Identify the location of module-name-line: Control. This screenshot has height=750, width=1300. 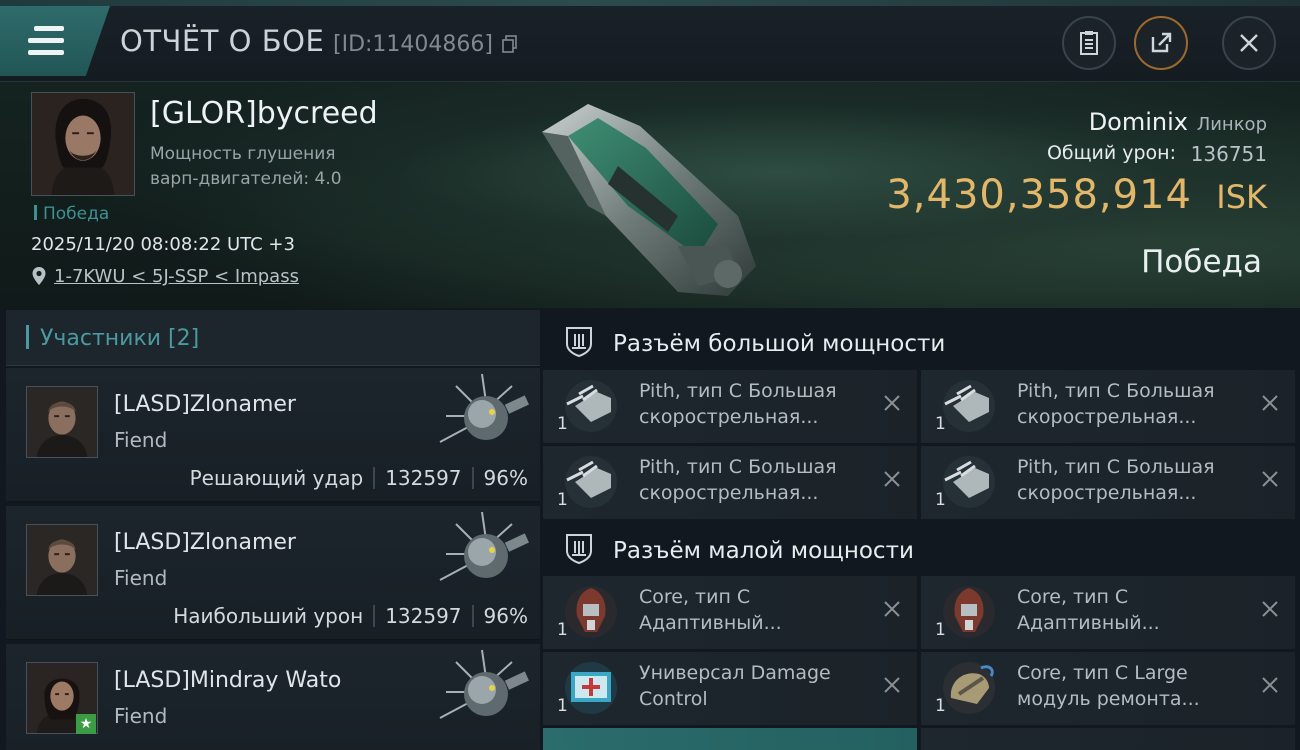
(673, 699).